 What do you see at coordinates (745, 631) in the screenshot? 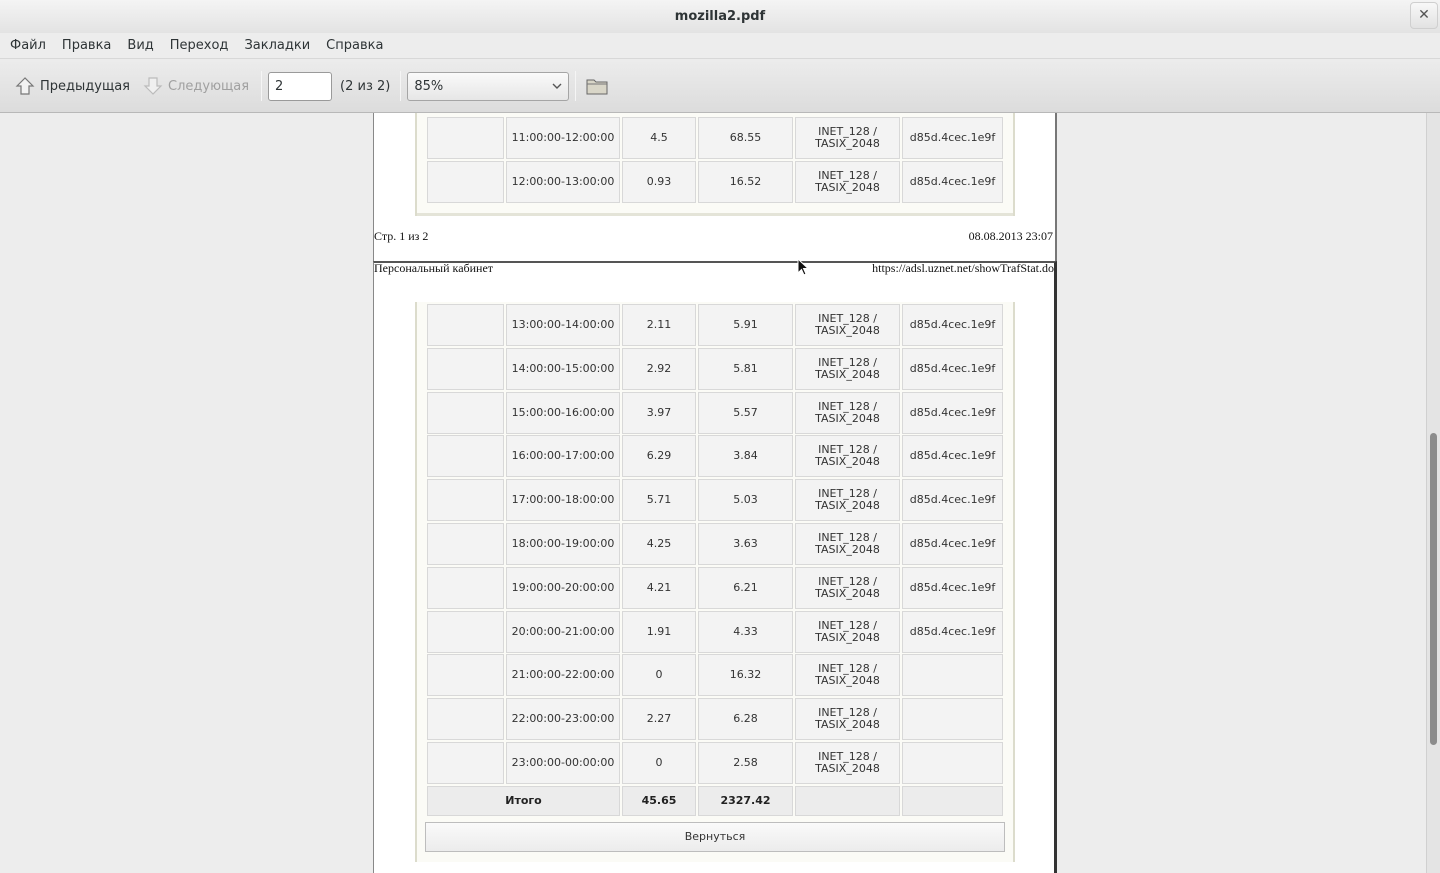
I see `table-cell-out: 4.33` at bounding box center [745, 631].